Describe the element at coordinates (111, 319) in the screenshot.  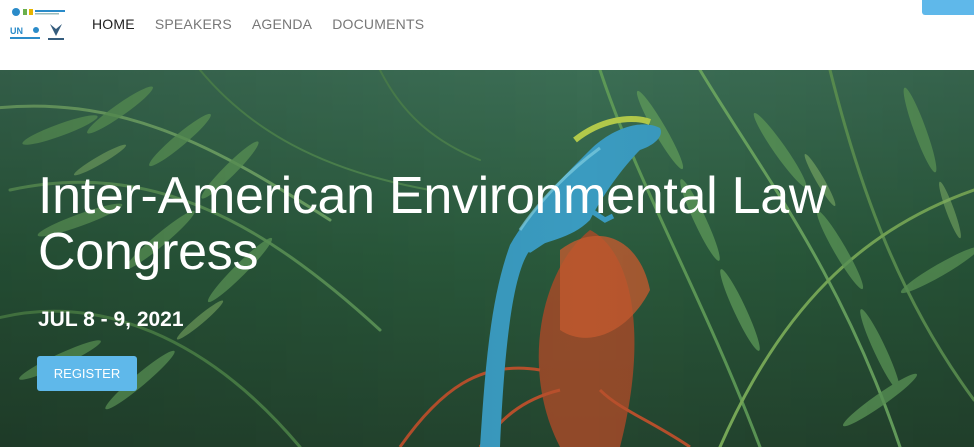
I see `event-date: JUL 8 - 9, 2021` at that location.